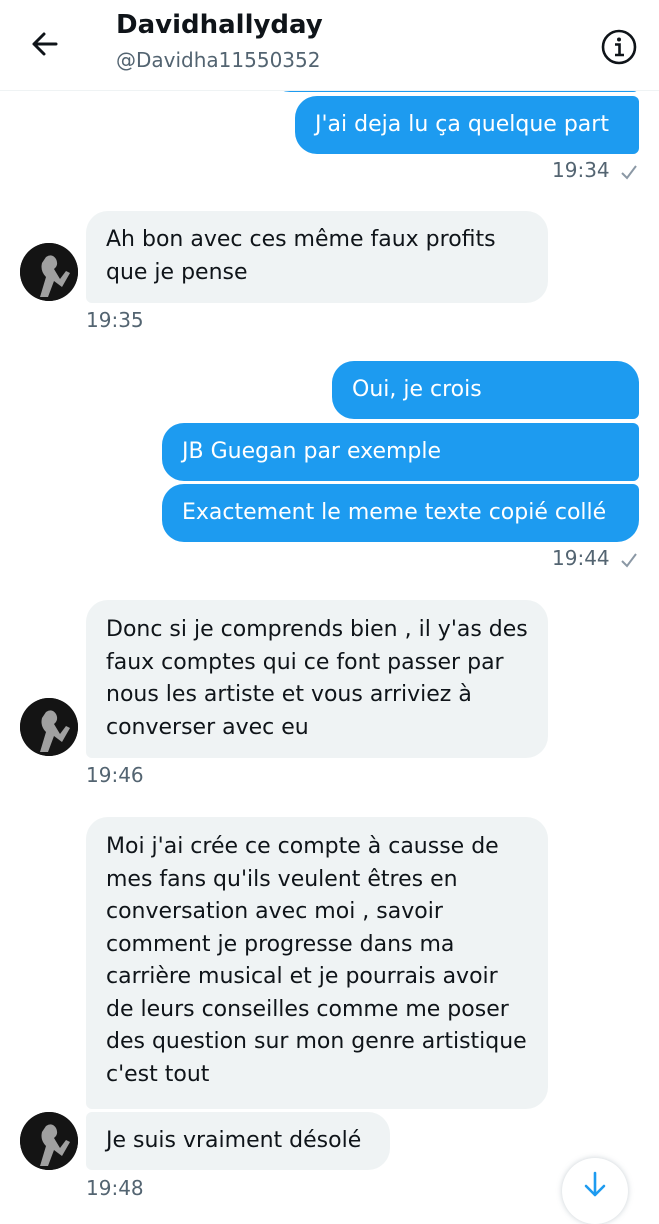  What do you see at coordinates (400, 452) in the screenshot?
I see `message-bubble-sent: JB Guegan par exemple` at bounding box center [400, 452].